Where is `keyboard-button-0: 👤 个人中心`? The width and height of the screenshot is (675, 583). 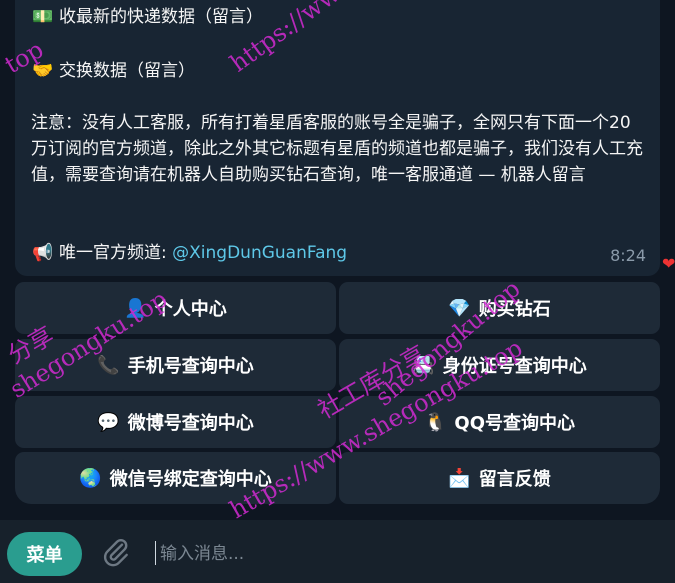
keyboard-button-0: 👤 个人中心 is located at coordinates (175, 308).